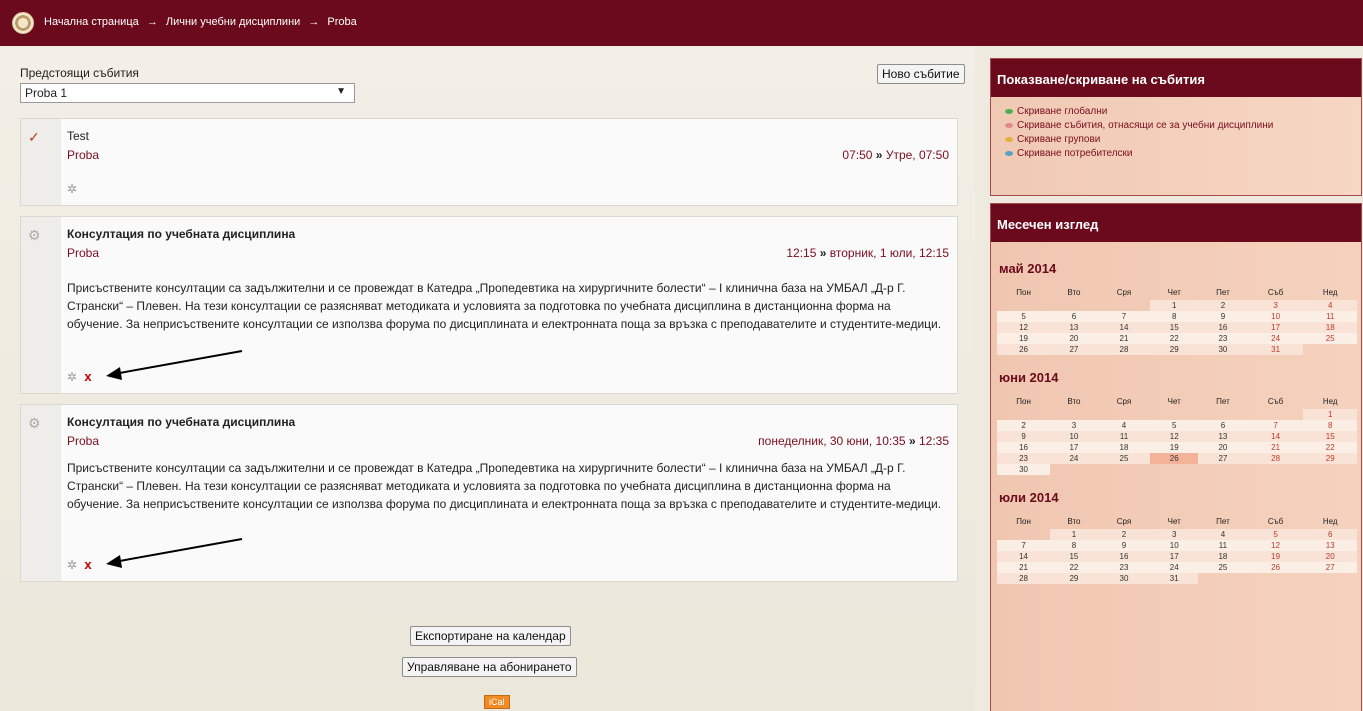 Image resolution: width=1363 pixels, height=711 pixels. Describe the element at coordinates (1177, 497) in the screenshot. I see `month-title: юли 2014` at that location.